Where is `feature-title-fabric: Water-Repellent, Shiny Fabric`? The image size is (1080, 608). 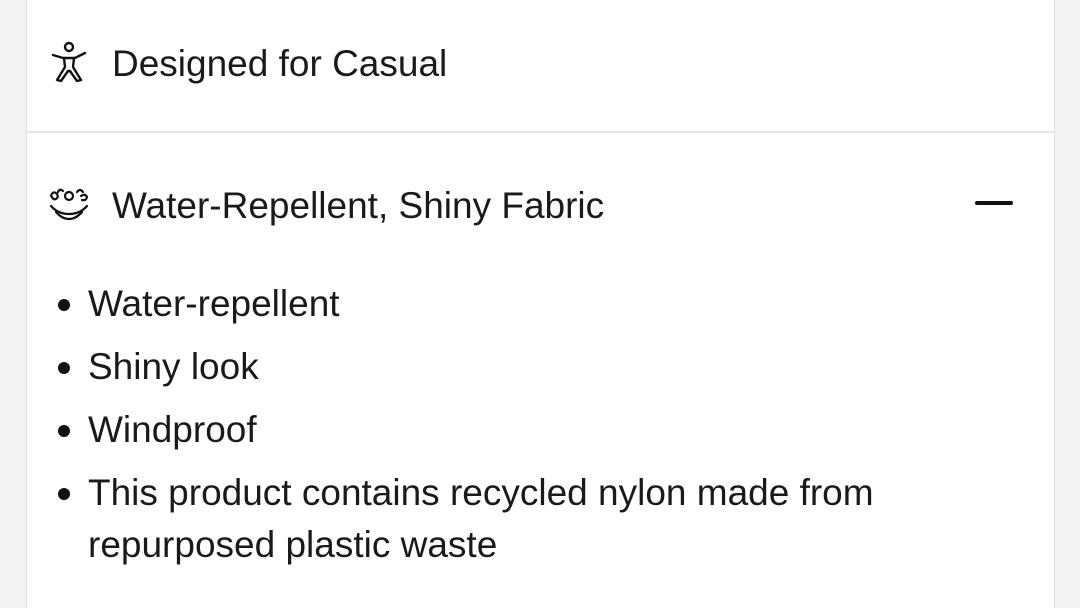
feature-title-fabric: Water-Repellent, Shiny Fabric is located at coordinates (358, 205).